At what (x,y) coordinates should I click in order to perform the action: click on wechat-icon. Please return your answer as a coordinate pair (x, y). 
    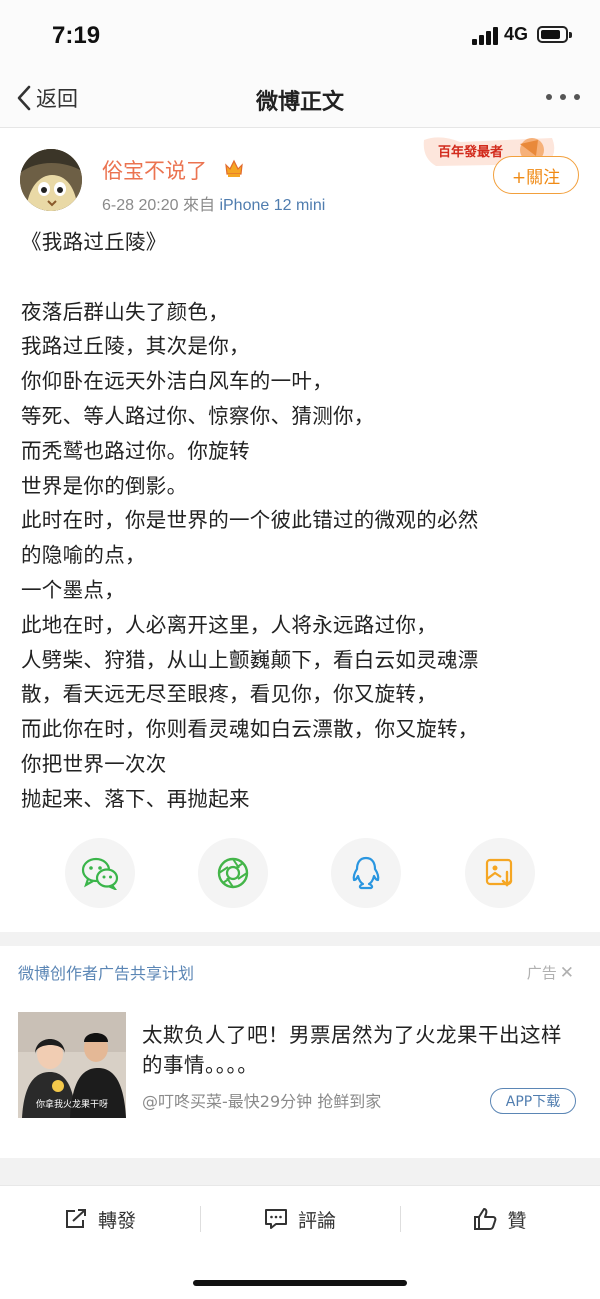
    Looking at the image, I should click on (100, 873).